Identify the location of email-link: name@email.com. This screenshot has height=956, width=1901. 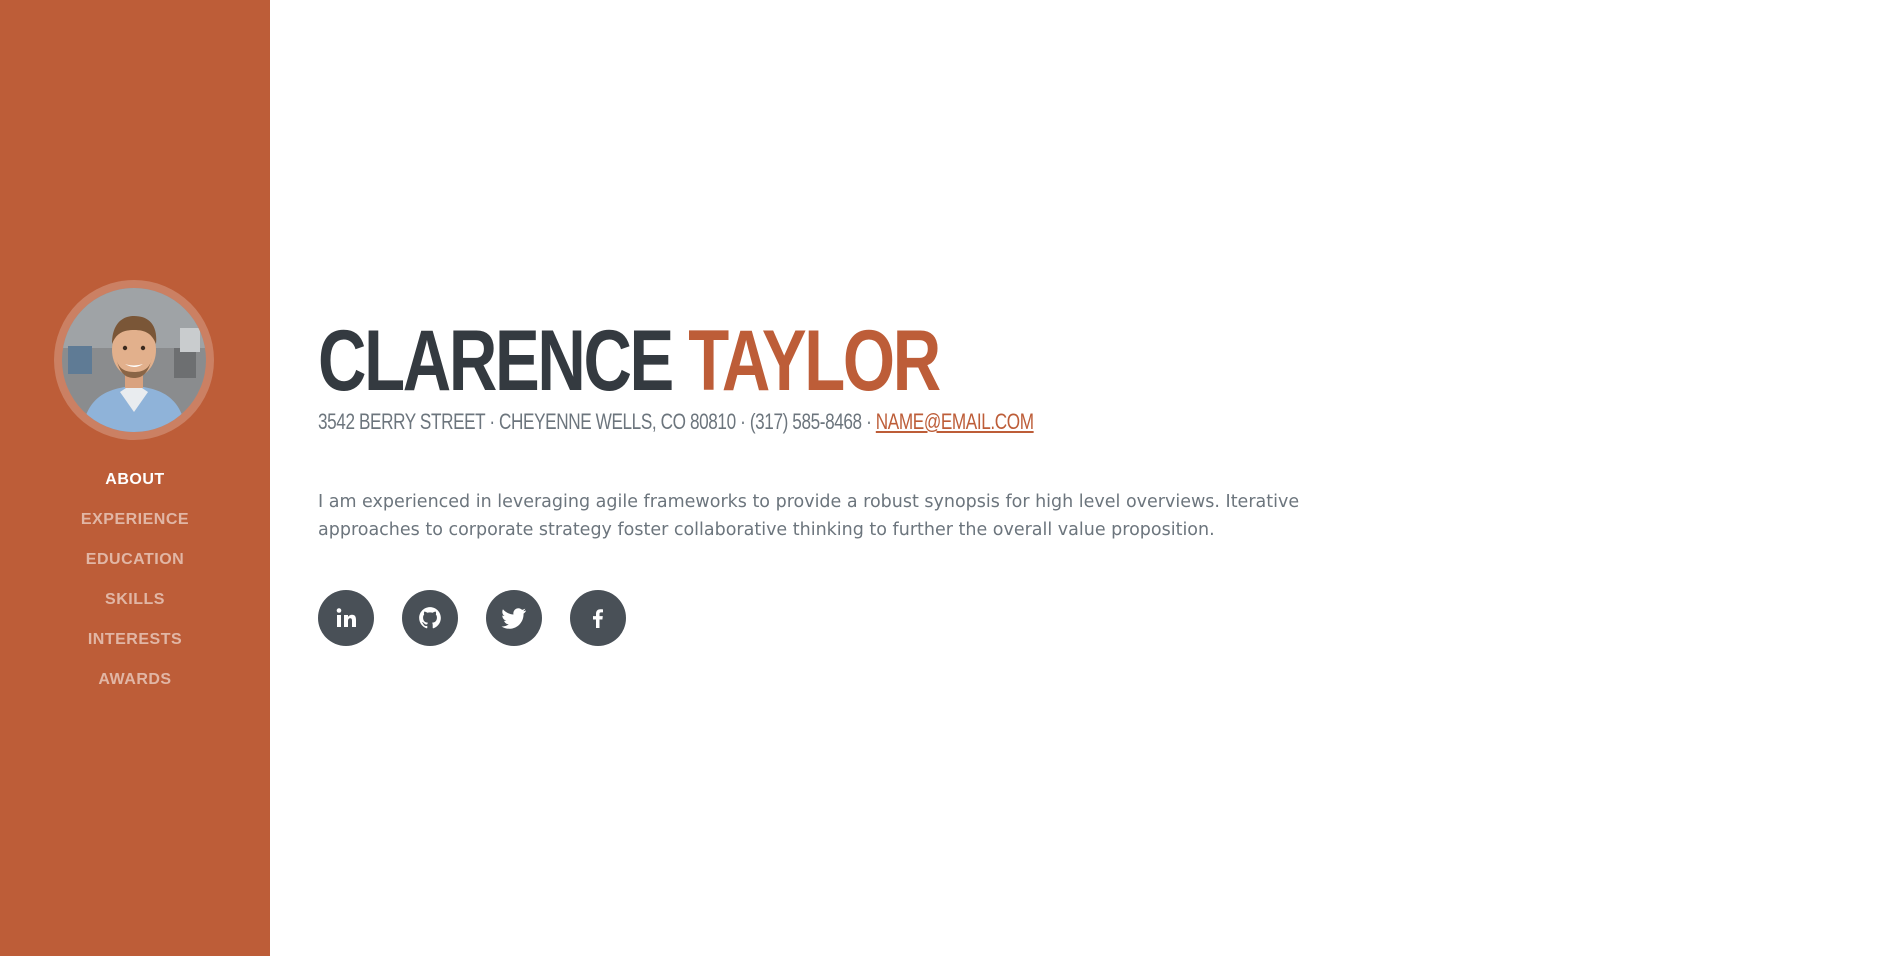
(955, 421).